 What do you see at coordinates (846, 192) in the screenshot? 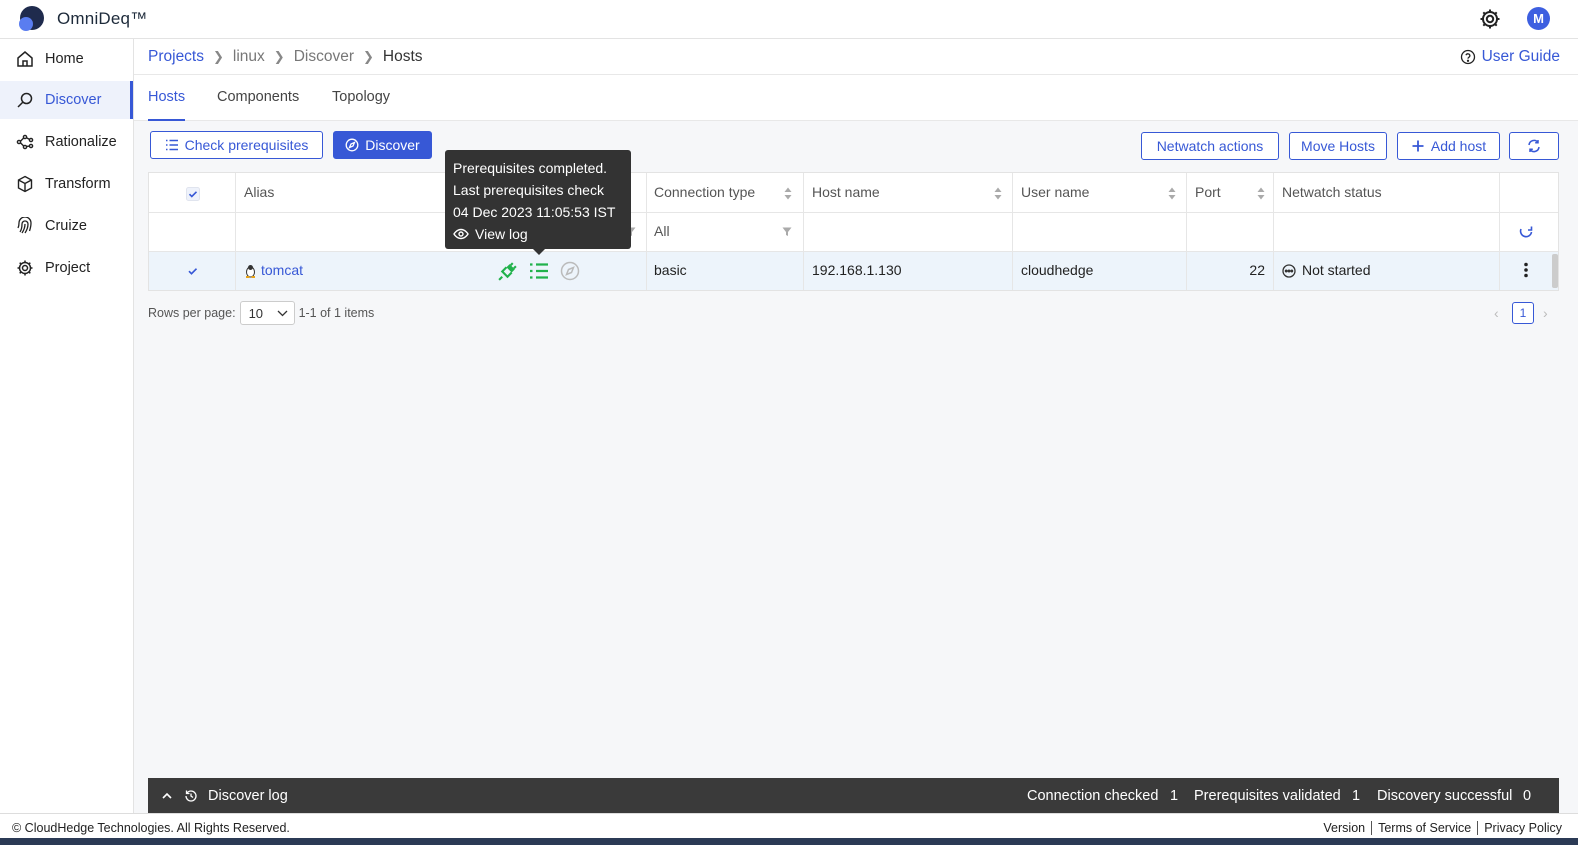
I see `column-header-host-name: Host name` at bounding box center [846, 192].